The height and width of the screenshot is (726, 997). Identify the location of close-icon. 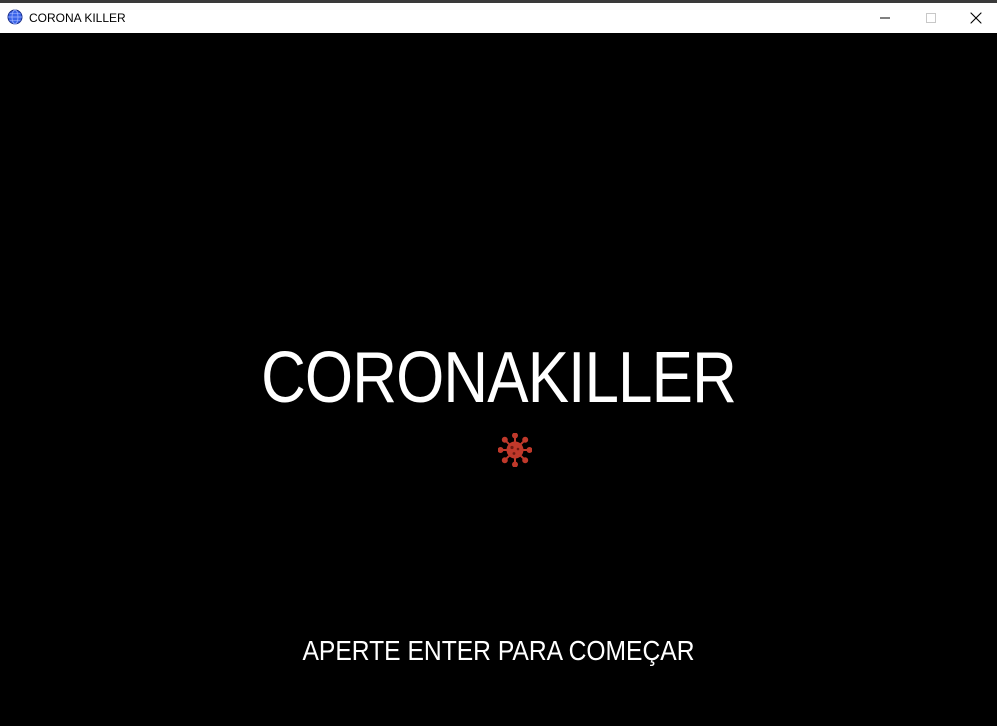
(975, 18).